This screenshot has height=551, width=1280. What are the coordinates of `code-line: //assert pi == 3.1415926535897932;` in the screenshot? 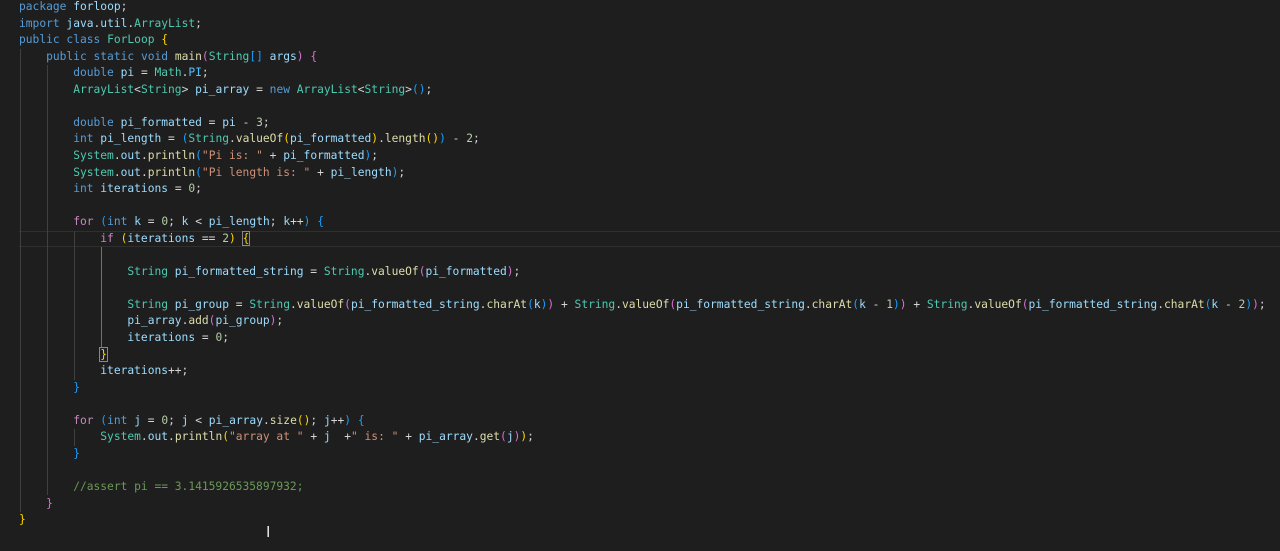 It's located at (188, 486).